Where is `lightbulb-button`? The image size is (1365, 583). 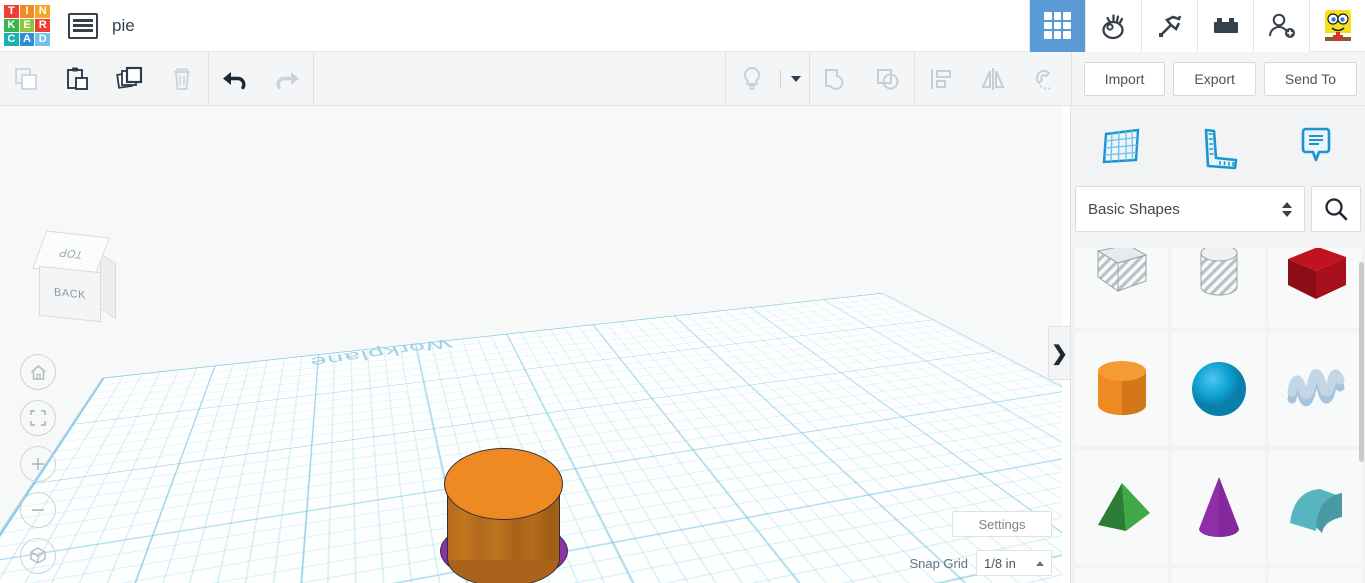
lightbulb-button is located at coordinates (752, 79).